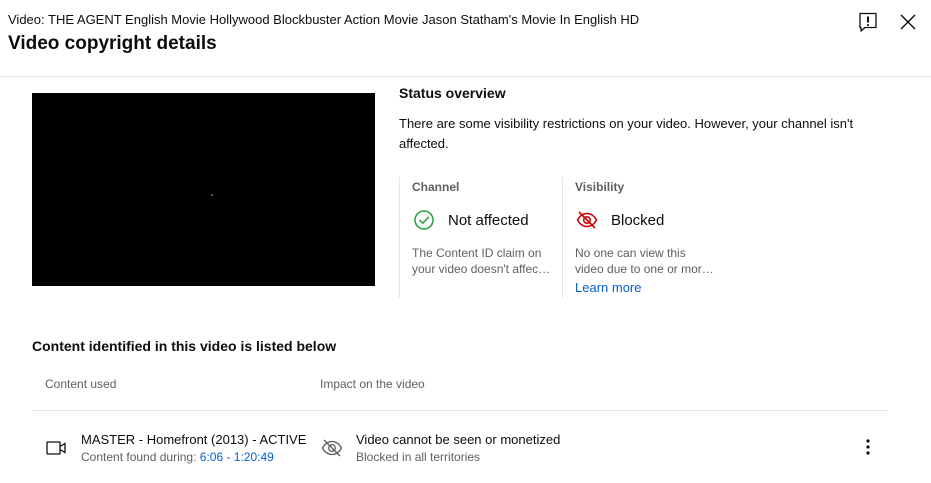 The image size is (931, 483). I want to click on content-found-label: Content found during:, so click(140, 457).